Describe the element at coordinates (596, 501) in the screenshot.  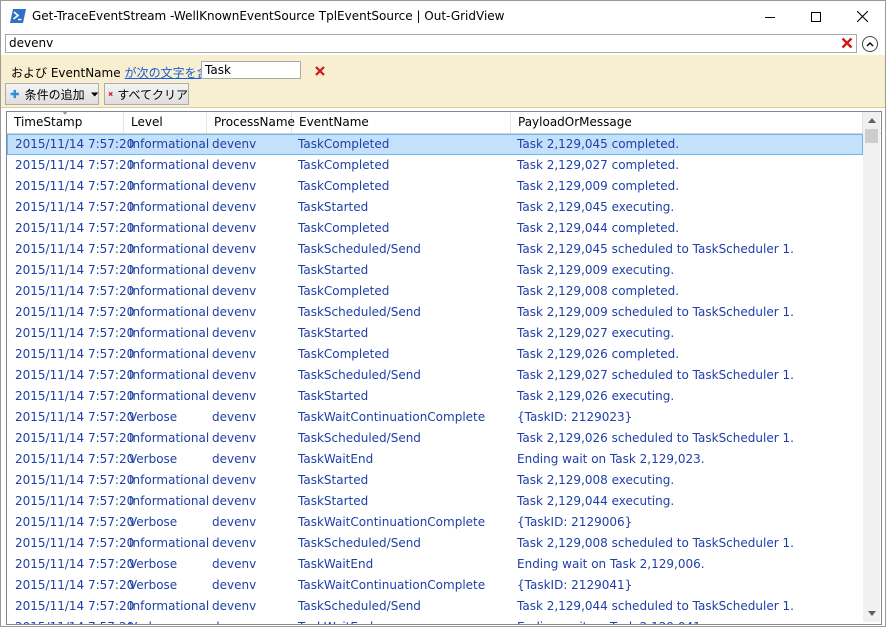
I see `table-cell: Task 2,129,044 executing.` at that location.